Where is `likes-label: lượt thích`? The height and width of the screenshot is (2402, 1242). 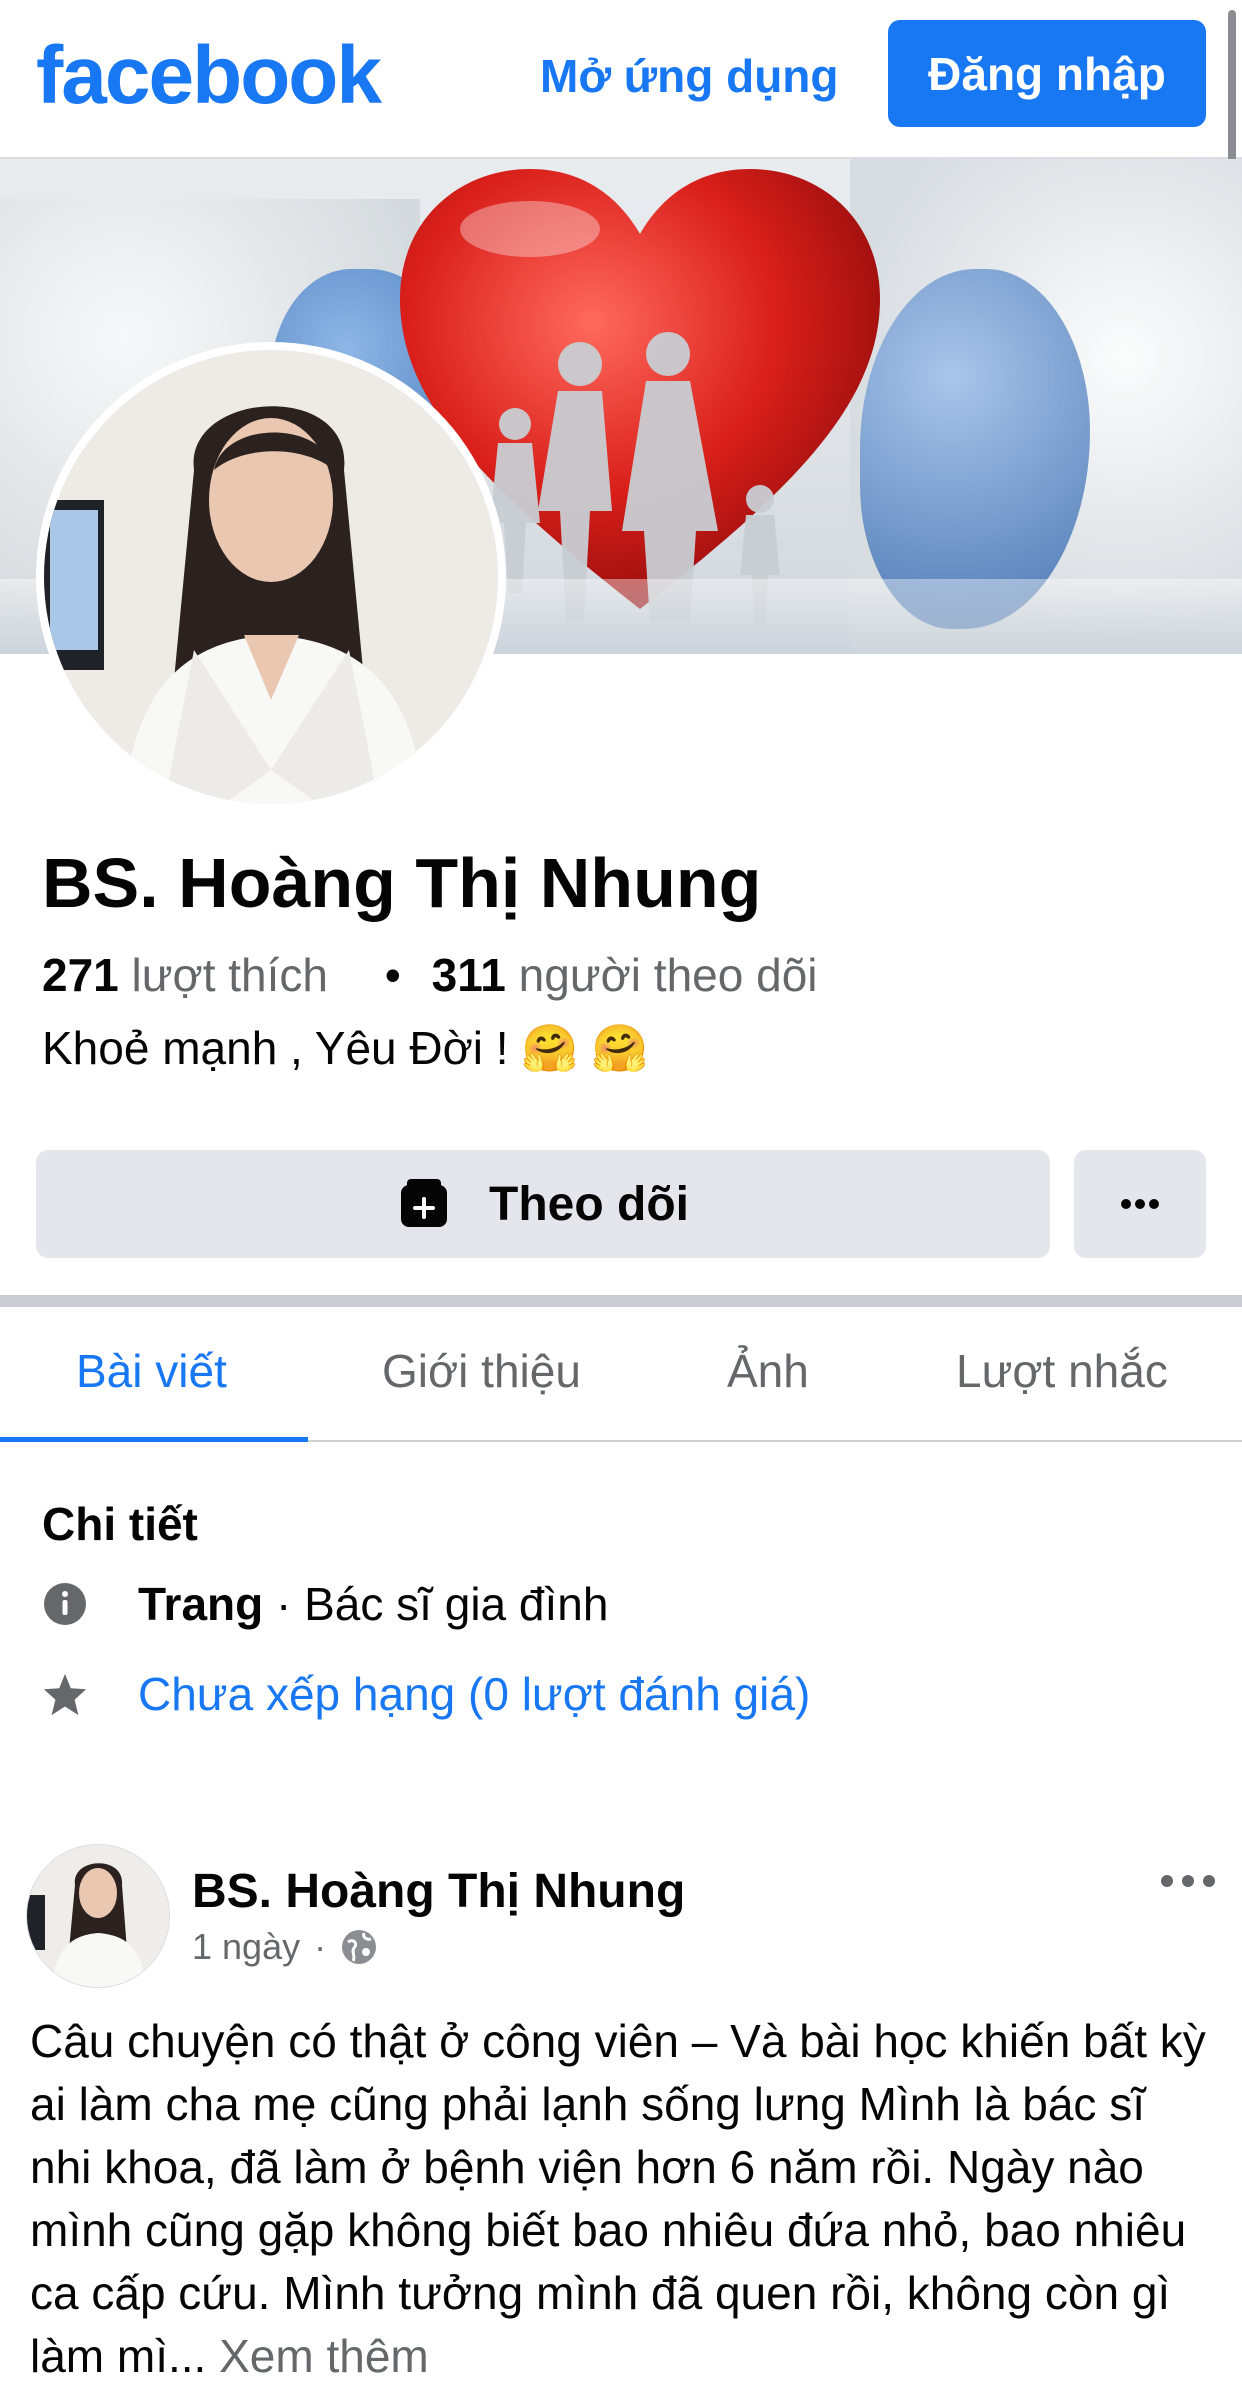 likes-label: lượt thích is located at coordinates (229, 975).